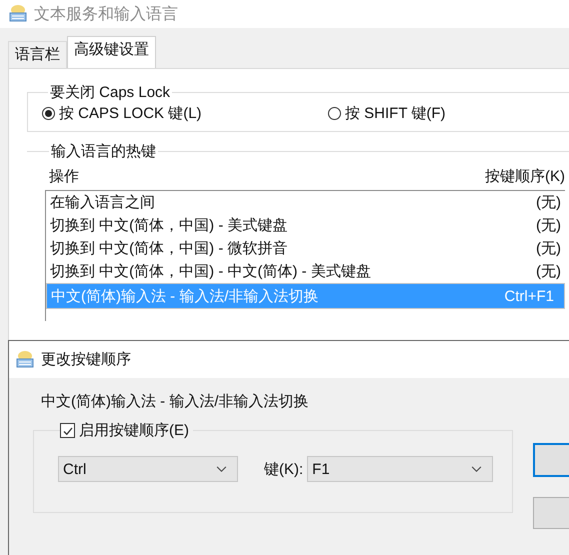 This screenshot has height=555, width=569. What do you see at coordinates (305, 202) in the screenshot?
I see `list-row: 在输入语言之间 (无)` at bounding box center [305, 202].